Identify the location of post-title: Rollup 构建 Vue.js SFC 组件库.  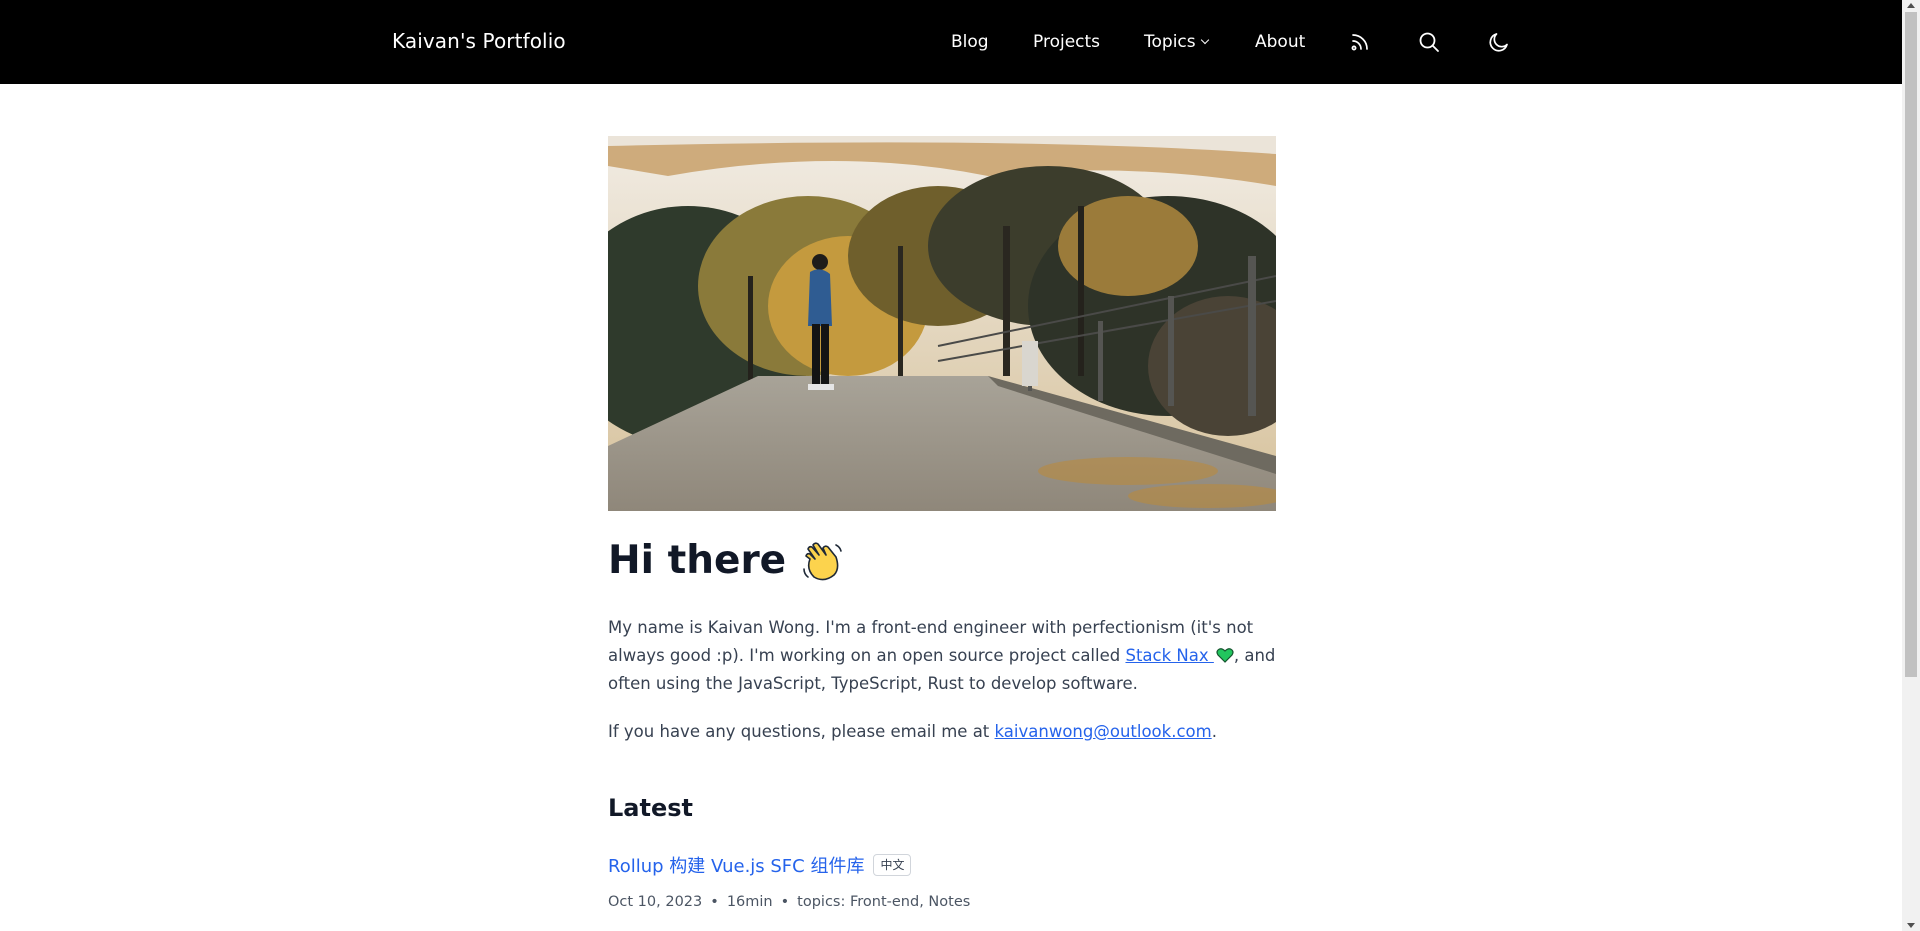
(736, 866).